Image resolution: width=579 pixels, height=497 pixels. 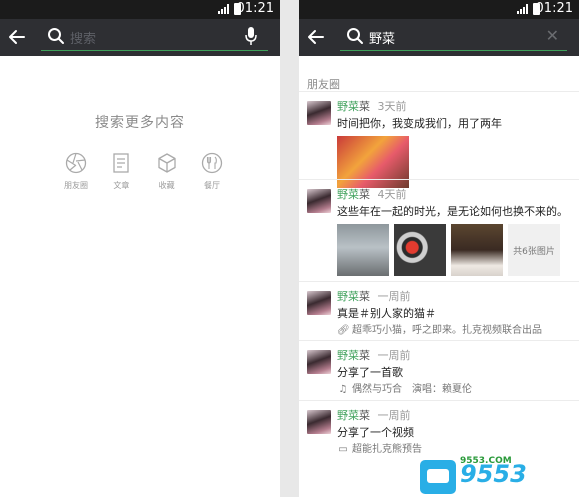 I want to click on category-label: 文章, so click(x=121, y=185).